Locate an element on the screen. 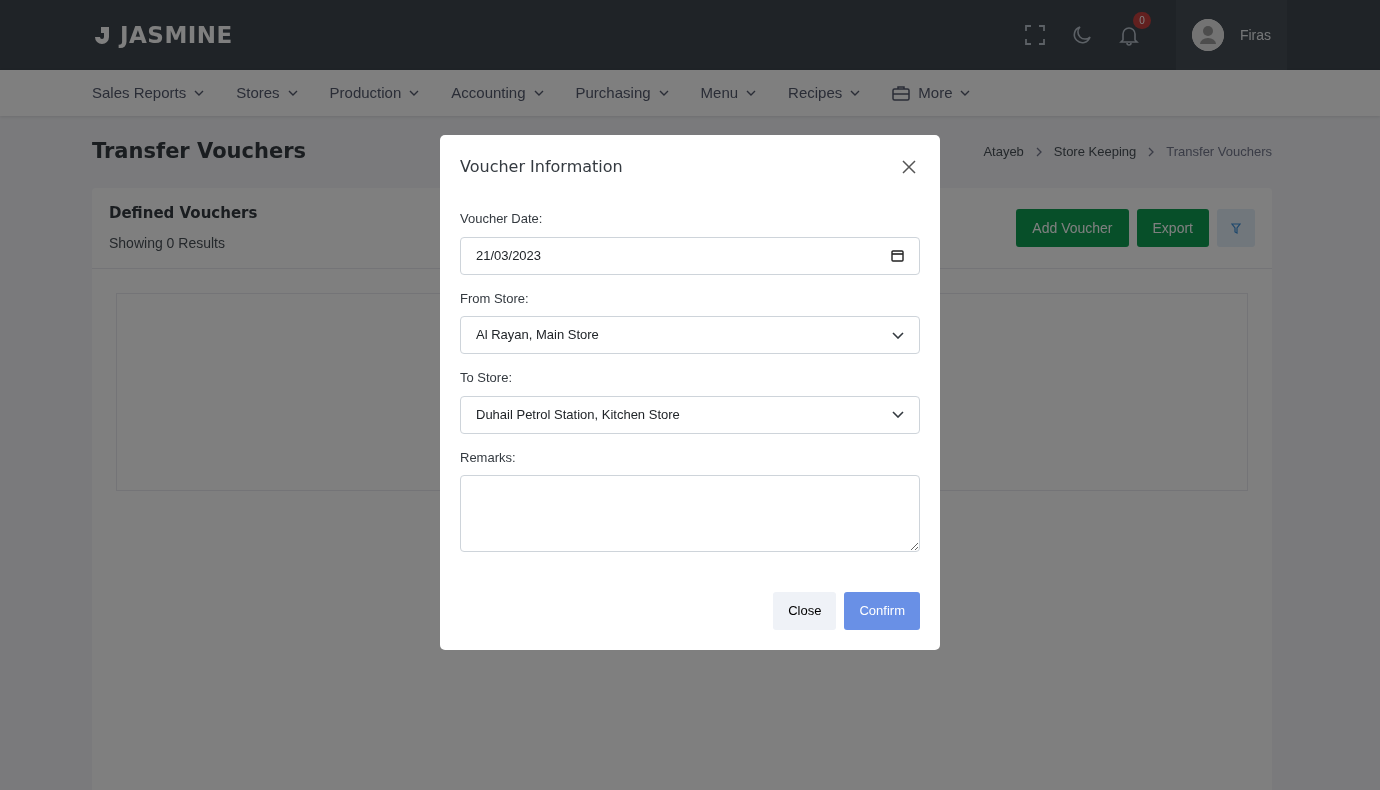  results-count: Showing 0 Results is located at coordinates (167, 243).